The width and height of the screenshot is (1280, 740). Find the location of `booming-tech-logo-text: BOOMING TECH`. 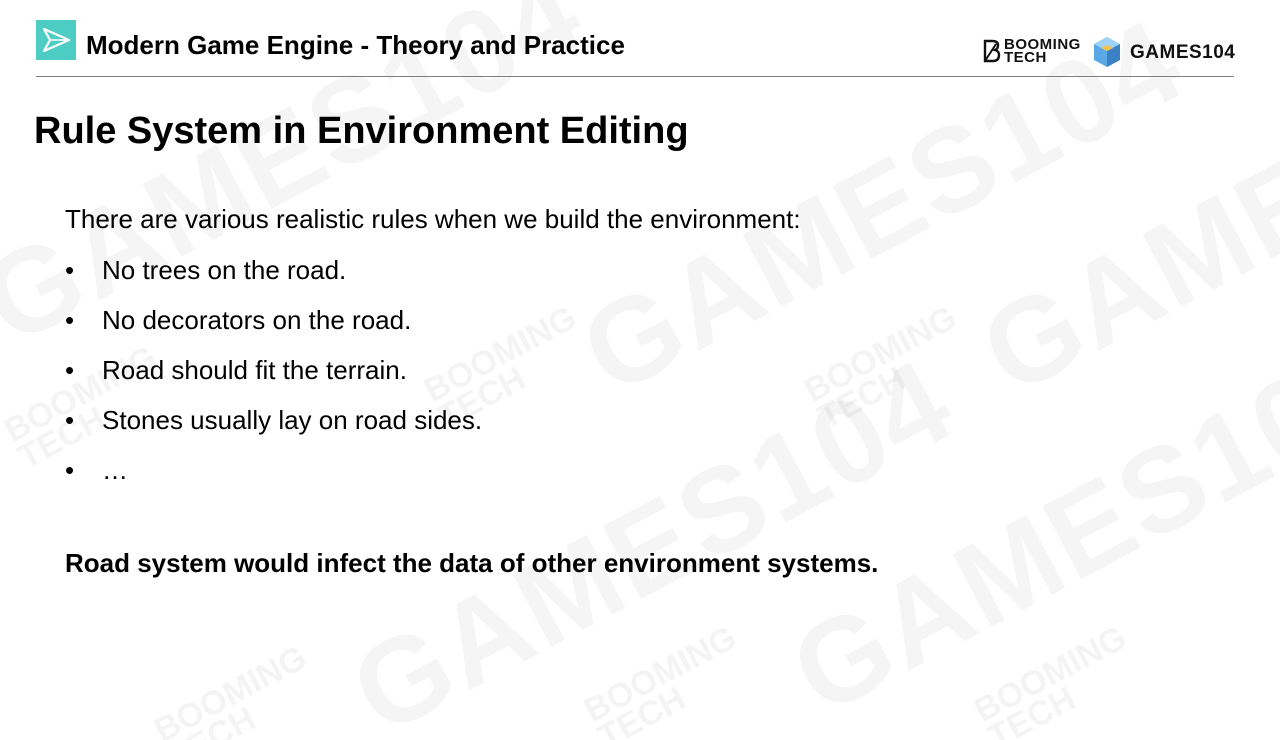

booming-tech-logo-text: BOOMING TECH is located at coordinates (1042, 51).